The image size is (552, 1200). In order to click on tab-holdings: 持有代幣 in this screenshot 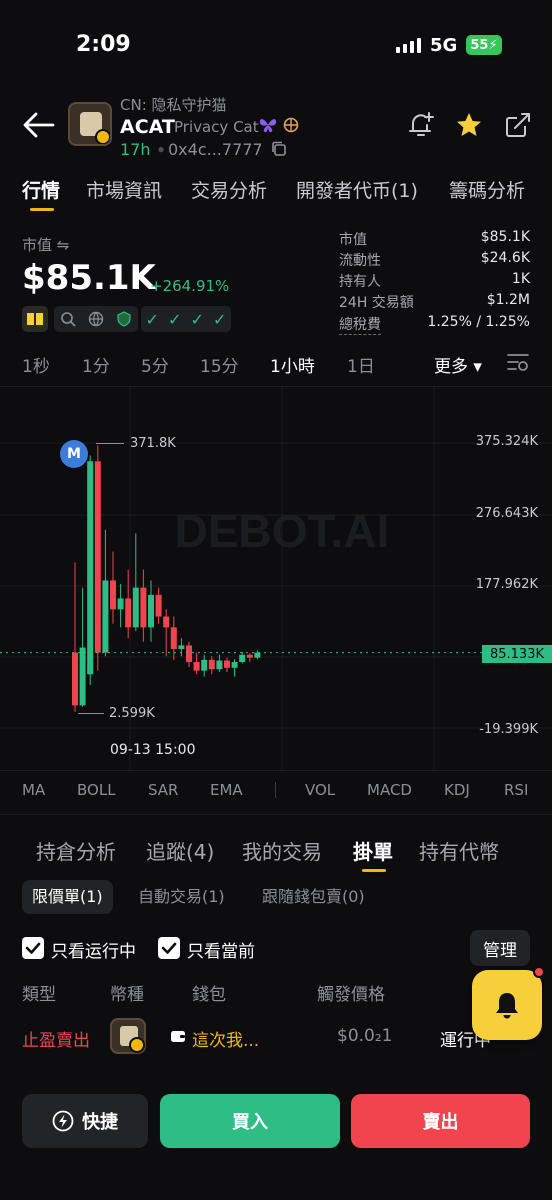, I will do `click(459, 850)`.